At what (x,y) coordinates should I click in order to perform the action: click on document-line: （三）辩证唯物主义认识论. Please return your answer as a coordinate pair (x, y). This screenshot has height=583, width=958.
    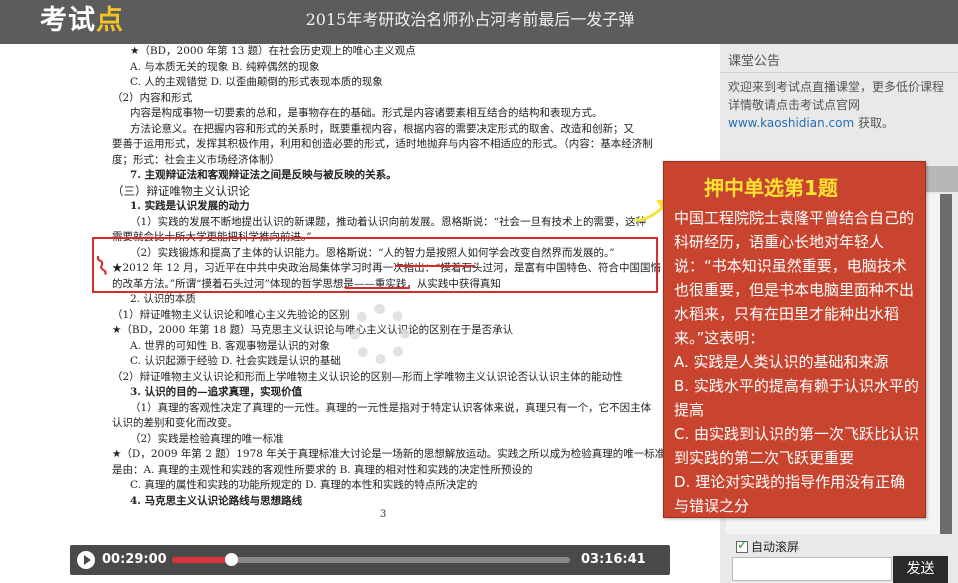
    Looking at the image, I should click on (181, 190).